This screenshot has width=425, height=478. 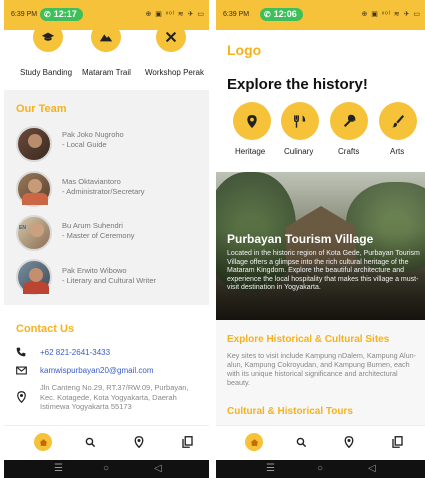 I want to click on category-crafts-button, so click(x=349, y=121).